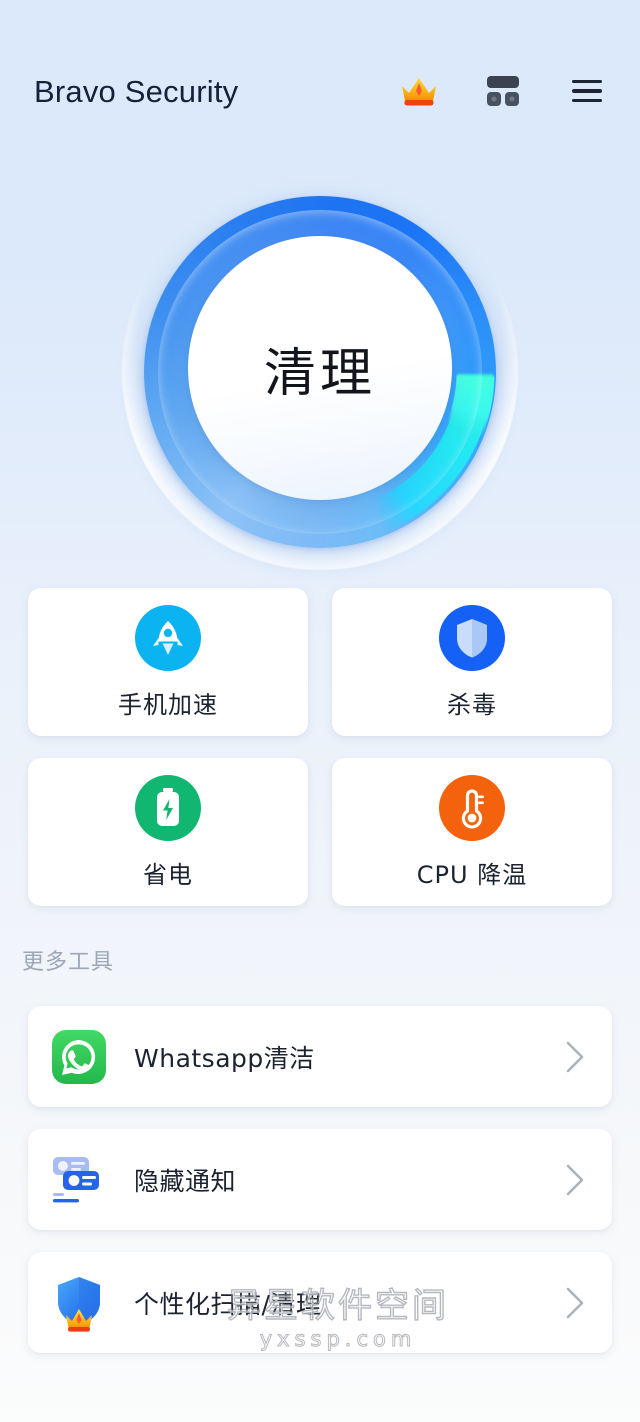 This screenshot has height=1422, width=640. I want to click on tool-row-hide-notifications: 隐藏通知, so click(320, 1179).